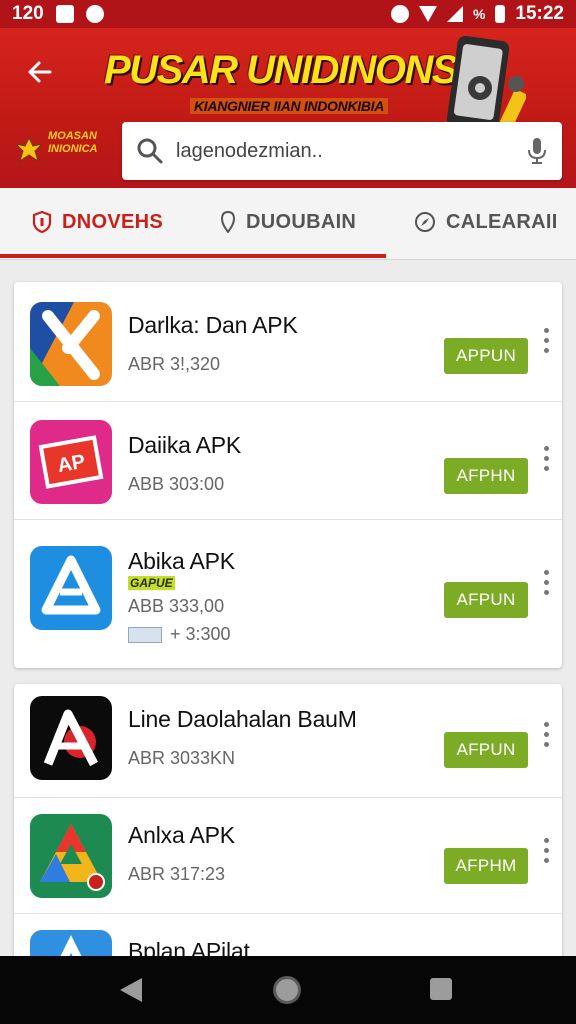  What do you see at coordinates (486, 476) in the screenshot?
I see `install-button: AFPHN` at bounding box center [486, 476].